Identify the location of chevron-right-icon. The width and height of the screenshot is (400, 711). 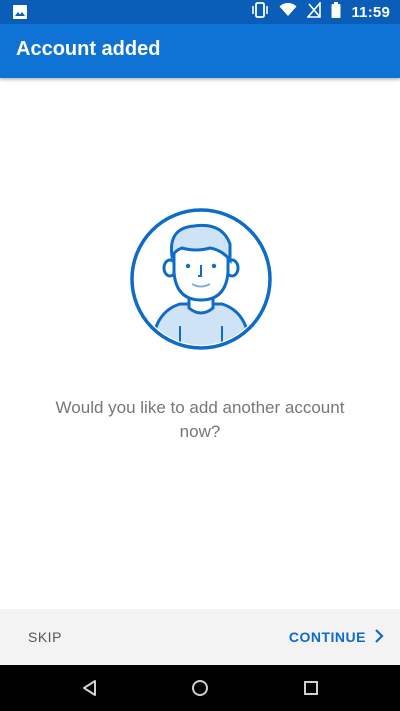
(379, 637).